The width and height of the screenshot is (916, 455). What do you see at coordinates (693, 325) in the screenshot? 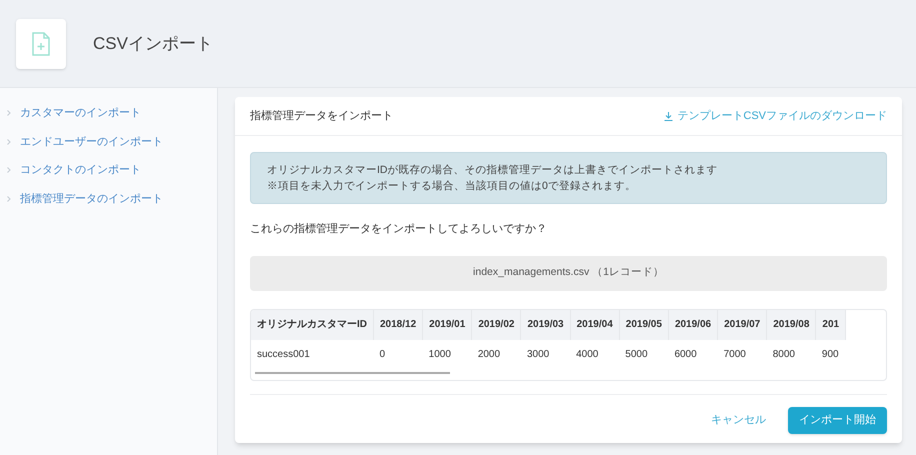
I see `column-header: 2019/06` at bounding box center [693, 325].